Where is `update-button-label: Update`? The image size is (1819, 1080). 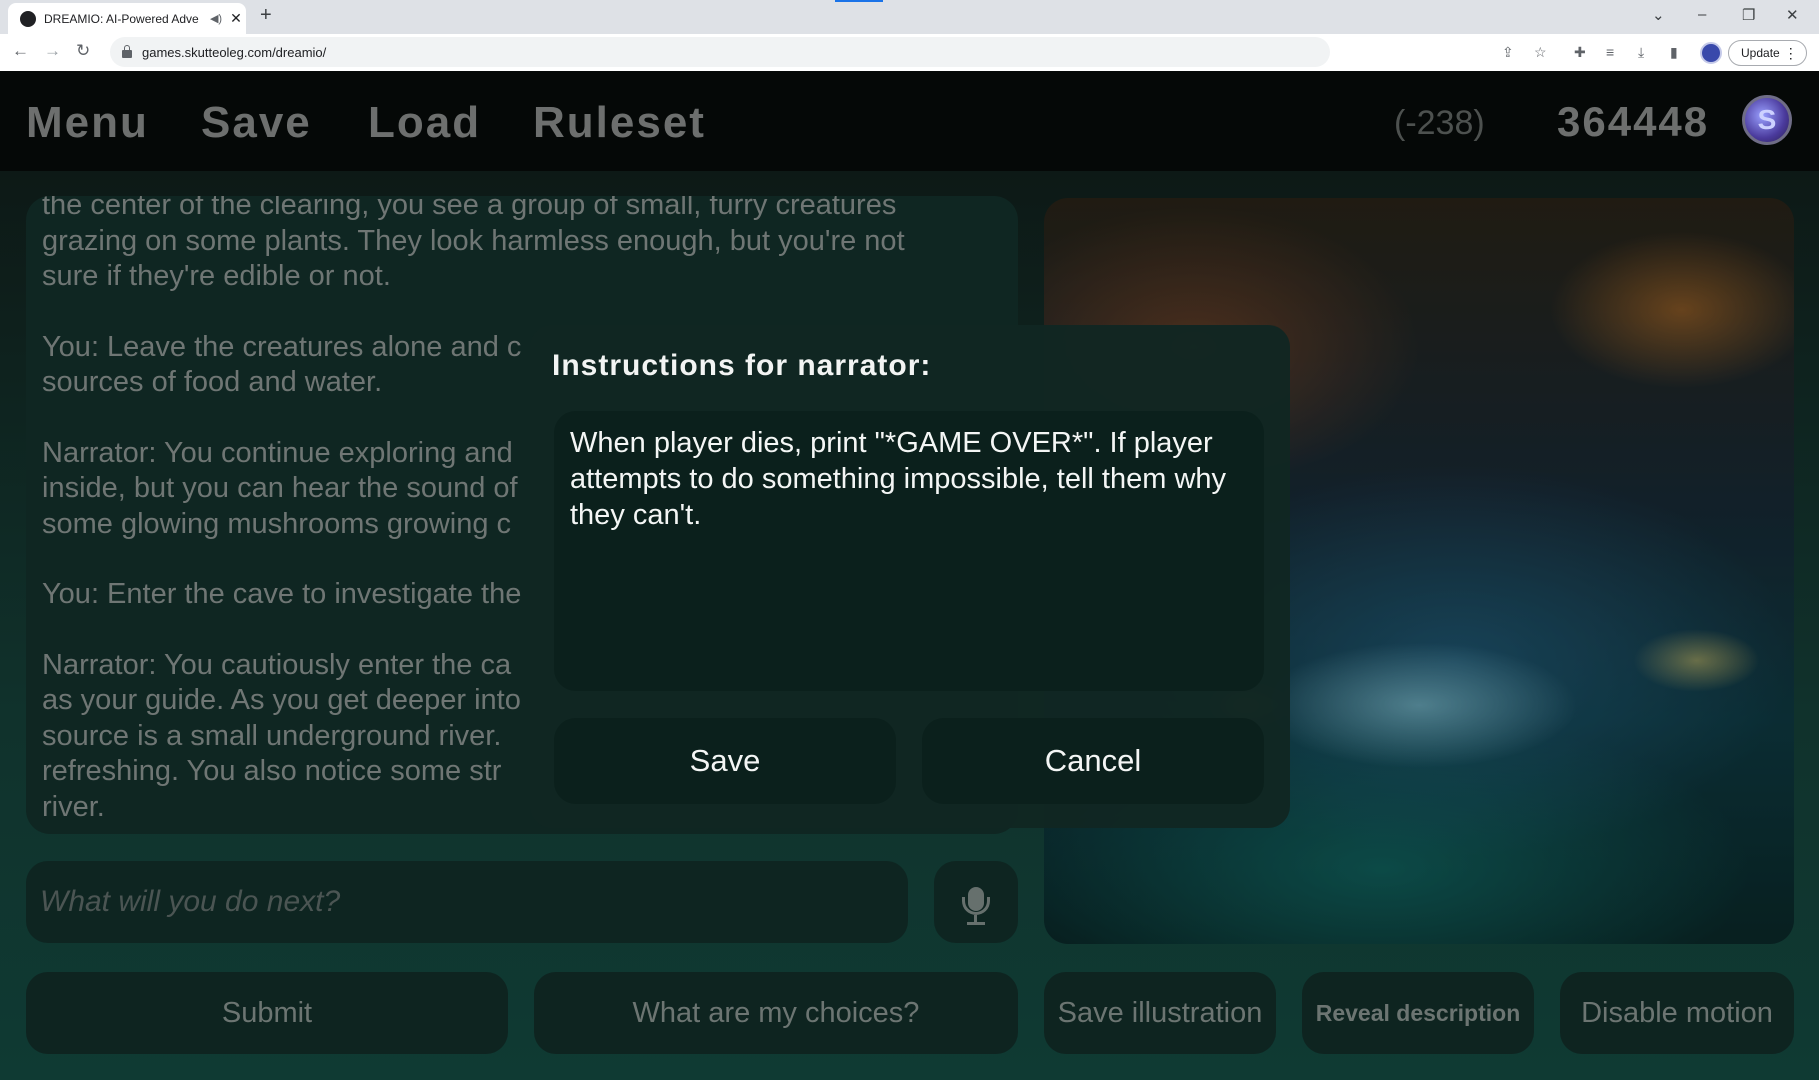 update-button-label: Update is located at coordinates (1760, 53).